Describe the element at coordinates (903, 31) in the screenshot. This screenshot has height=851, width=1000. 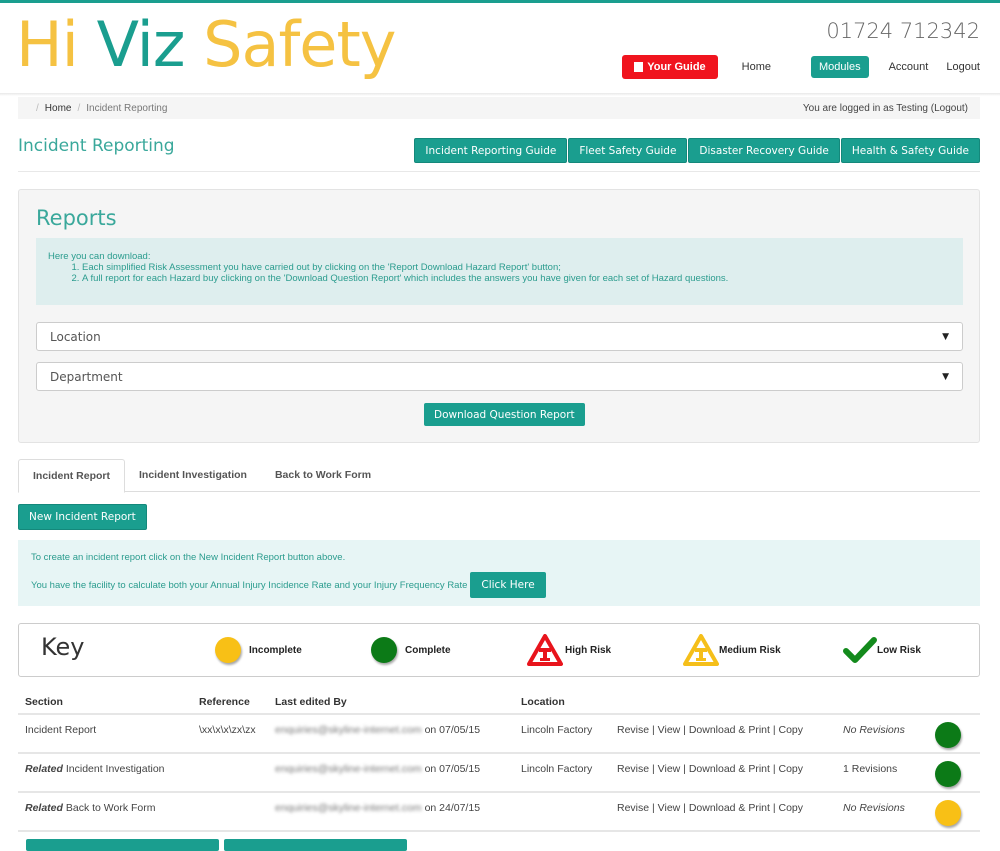
I see `phone-number: 01724 712342` at that location.